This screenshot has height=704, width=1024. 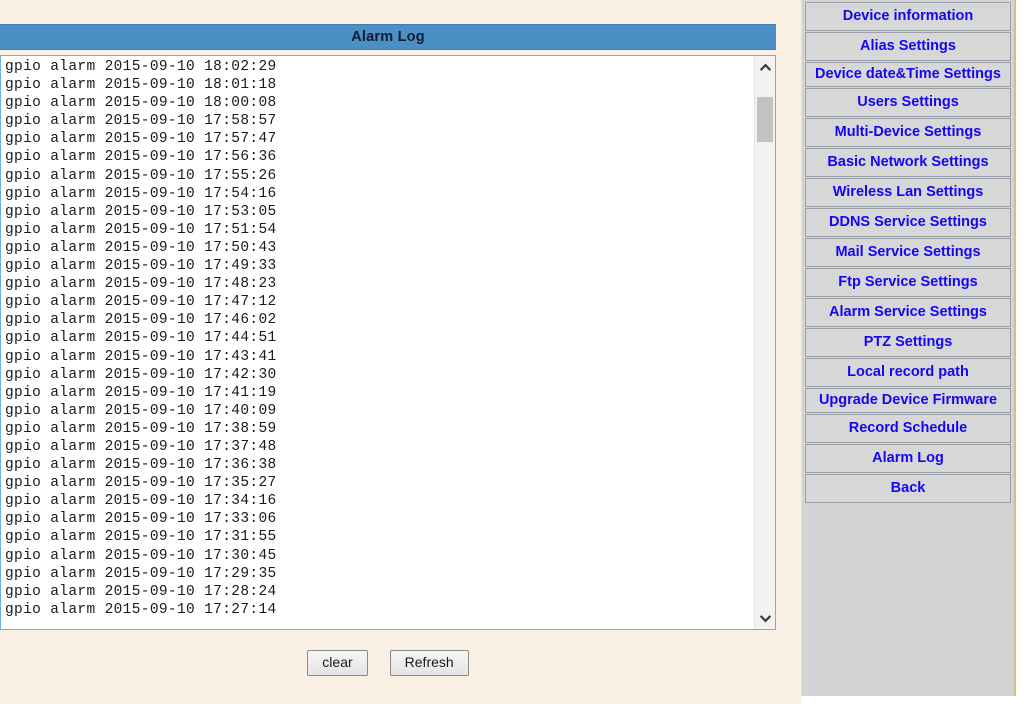 I want to click on log-line: gpio alarm 2015-09-10 17:37:48, so click(x=141, y=446).